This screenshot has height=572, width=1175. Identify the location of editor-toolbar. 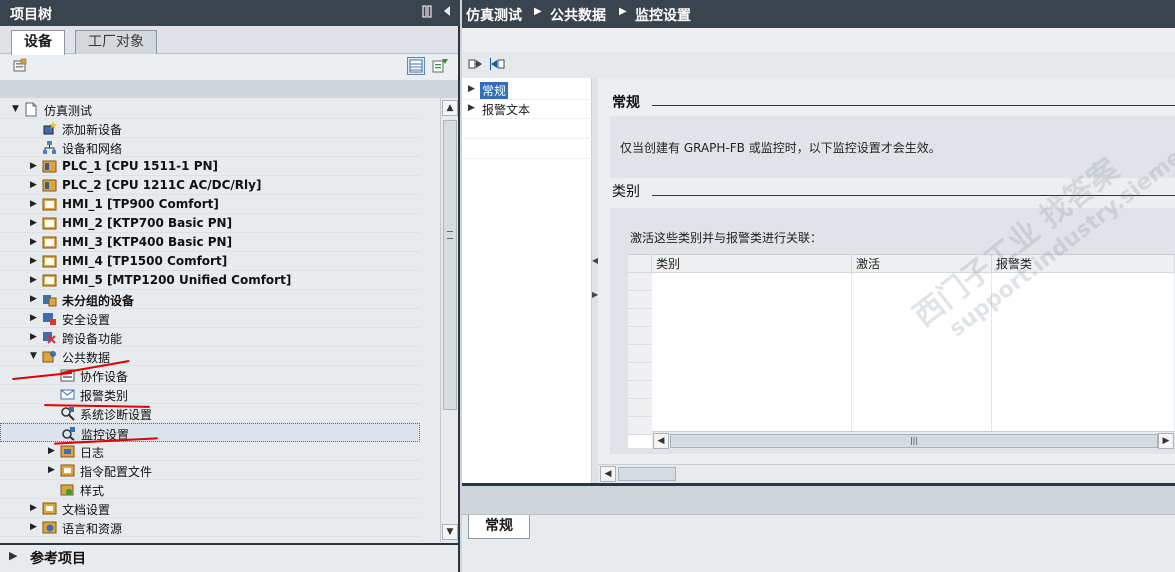
(818, 65).